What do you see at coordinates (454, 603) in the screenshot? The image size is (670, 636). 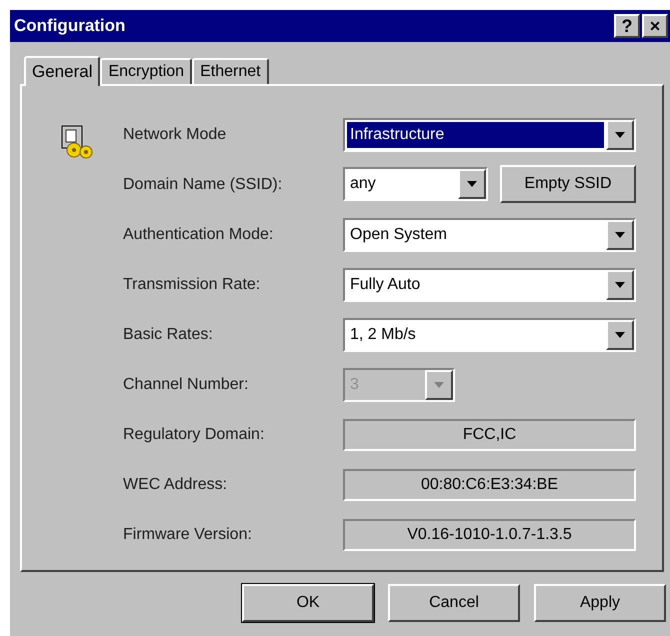 I see `cancel-button: Cancel` at bounding box center [454, 603].